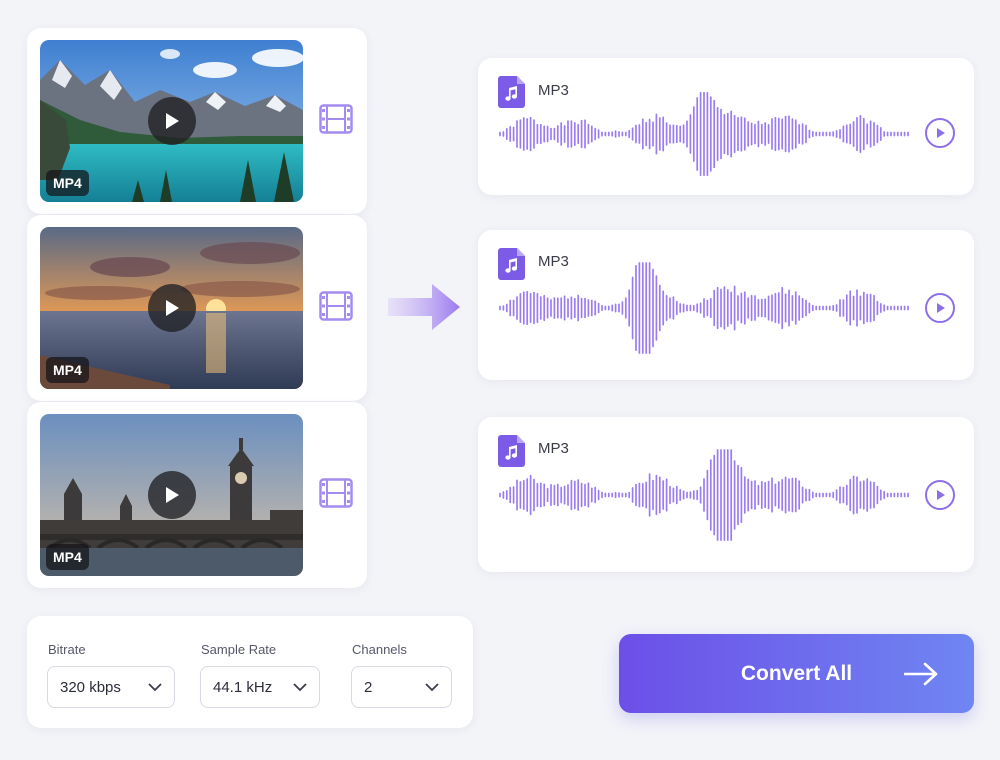  I want to click on video-card-2: MP4, so click(197, 308).